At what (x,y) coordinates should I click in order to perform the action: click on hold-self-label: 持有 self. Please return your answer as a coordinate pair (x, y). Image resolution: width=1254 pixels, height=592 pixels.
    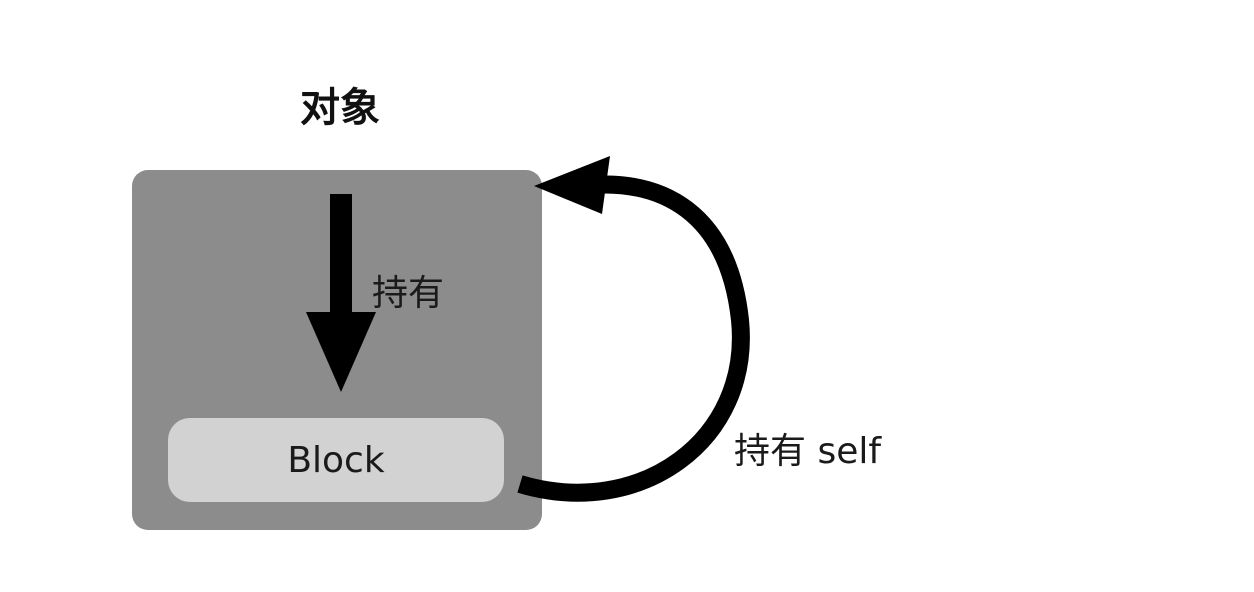
    Looking at the image, I should click on (808, 451).